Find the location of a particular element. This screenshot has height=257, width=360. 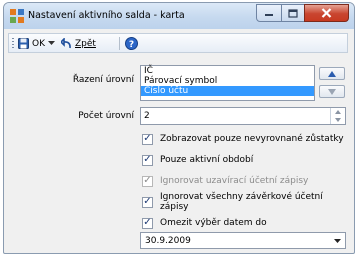

checkbox-ignore-closing-entries: ✓ Ignorovat uzavírací účetní zápisy is located at coordinates (225, 181).